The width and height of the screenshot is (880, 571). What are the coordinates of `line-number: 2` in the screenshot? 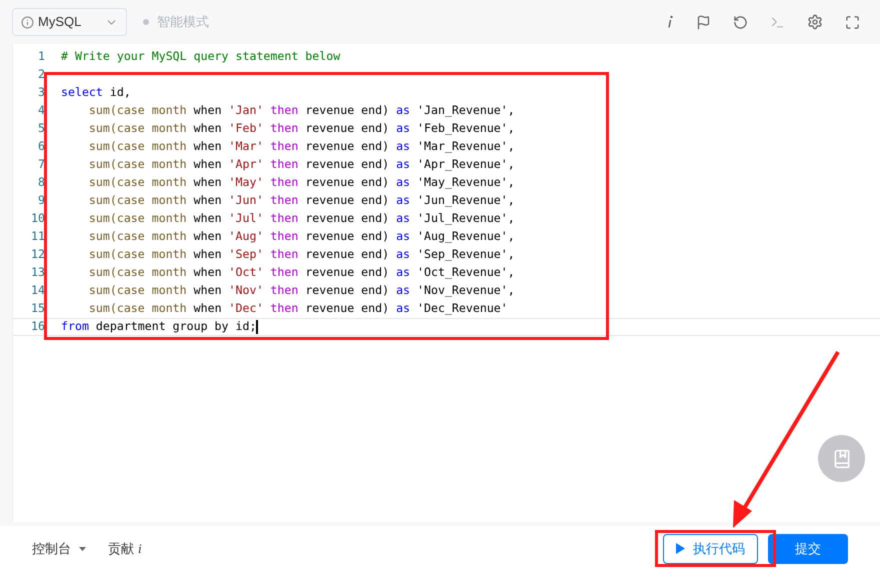 It's located at (41, 75).